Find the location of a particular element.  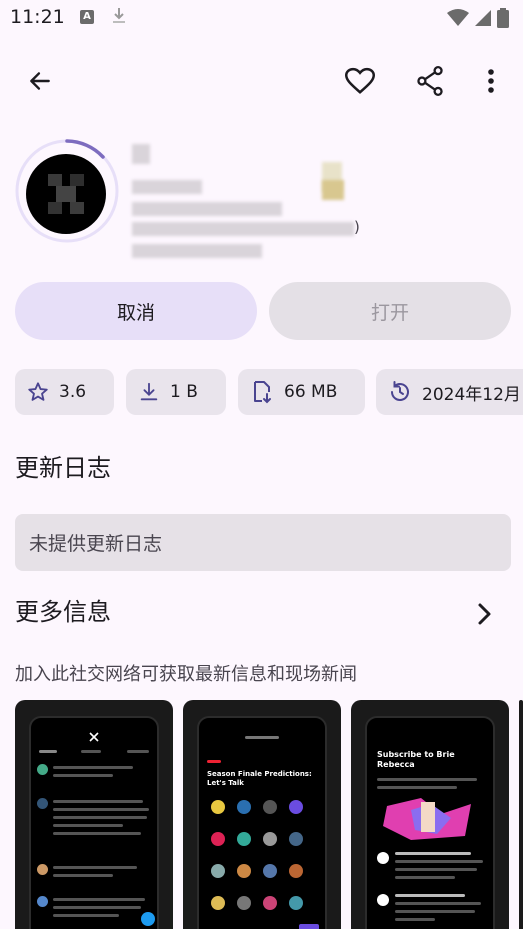

update-history-icon is located at coordinates (400, 391).